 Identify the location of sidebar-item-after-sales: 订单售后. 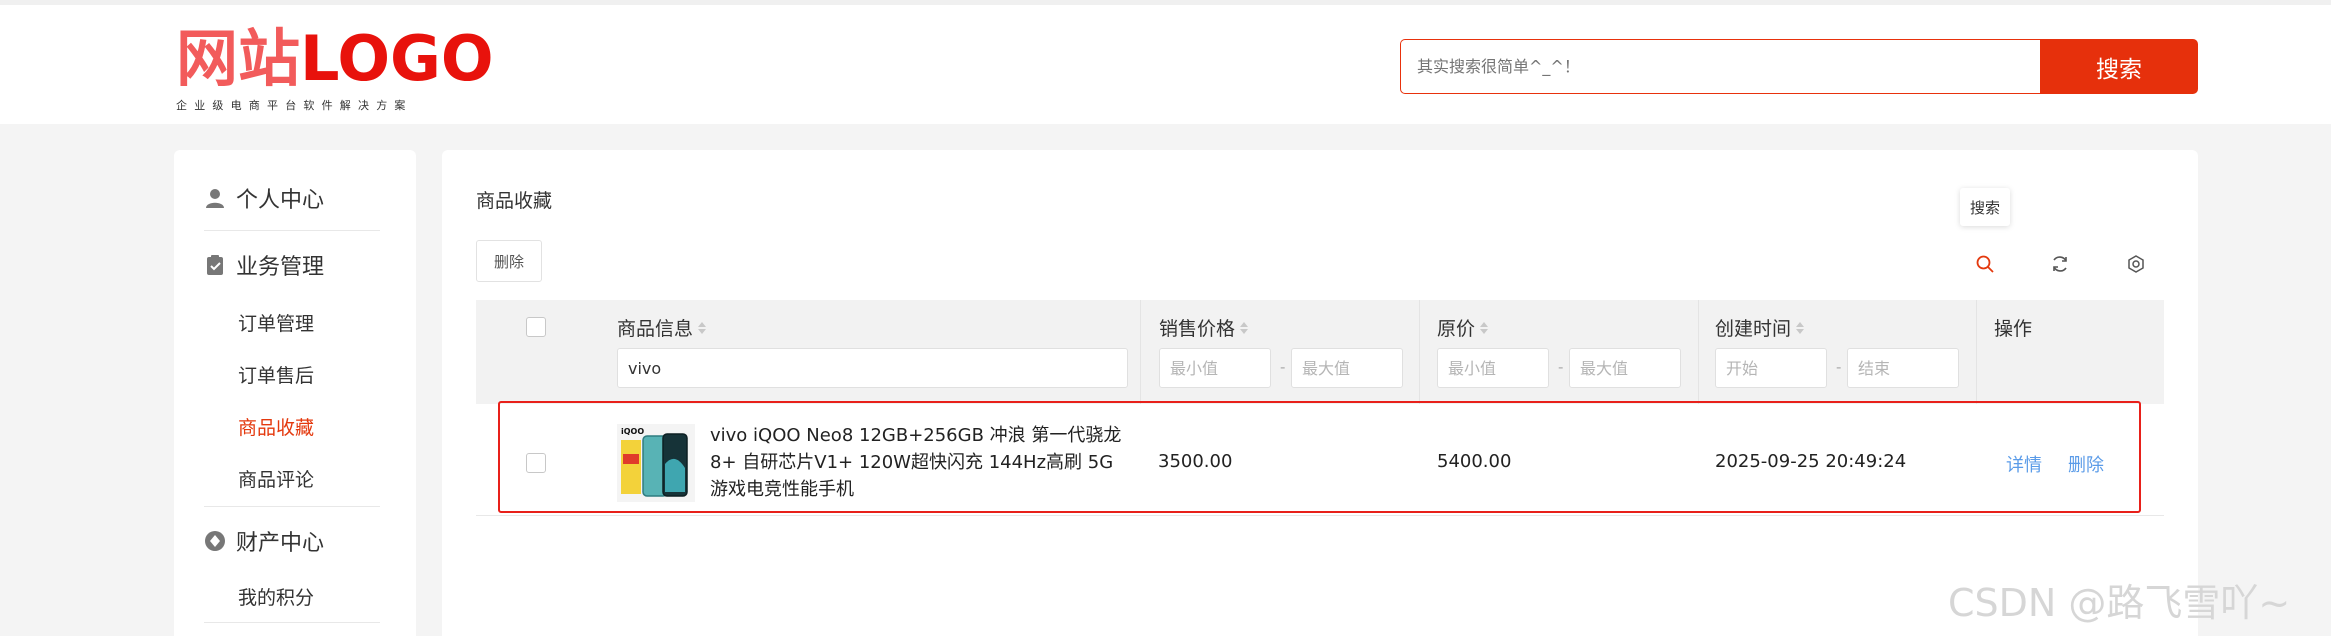
(276, 374).